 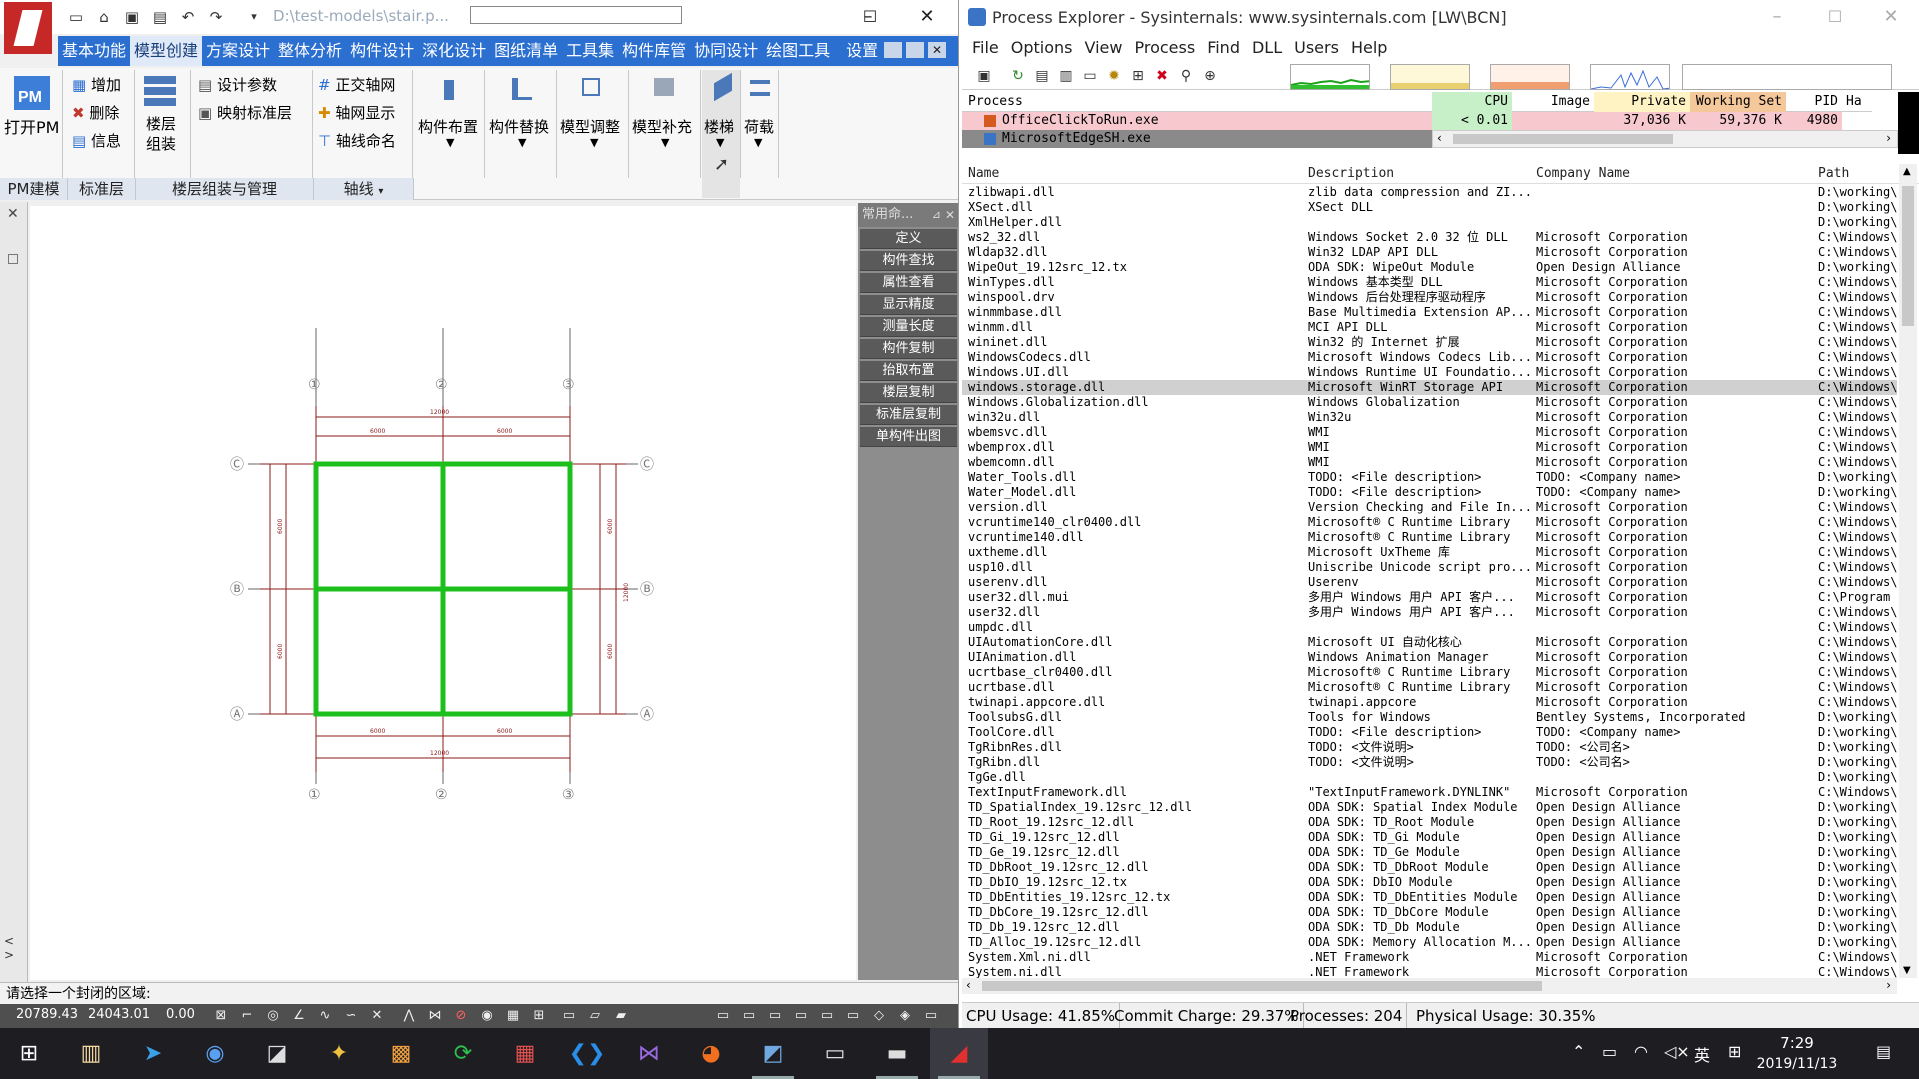 What do you see at coordinates (775, 1016) in the screenshot?
I see `view-6-icon: ▭` at bounding box center [775, 1016].